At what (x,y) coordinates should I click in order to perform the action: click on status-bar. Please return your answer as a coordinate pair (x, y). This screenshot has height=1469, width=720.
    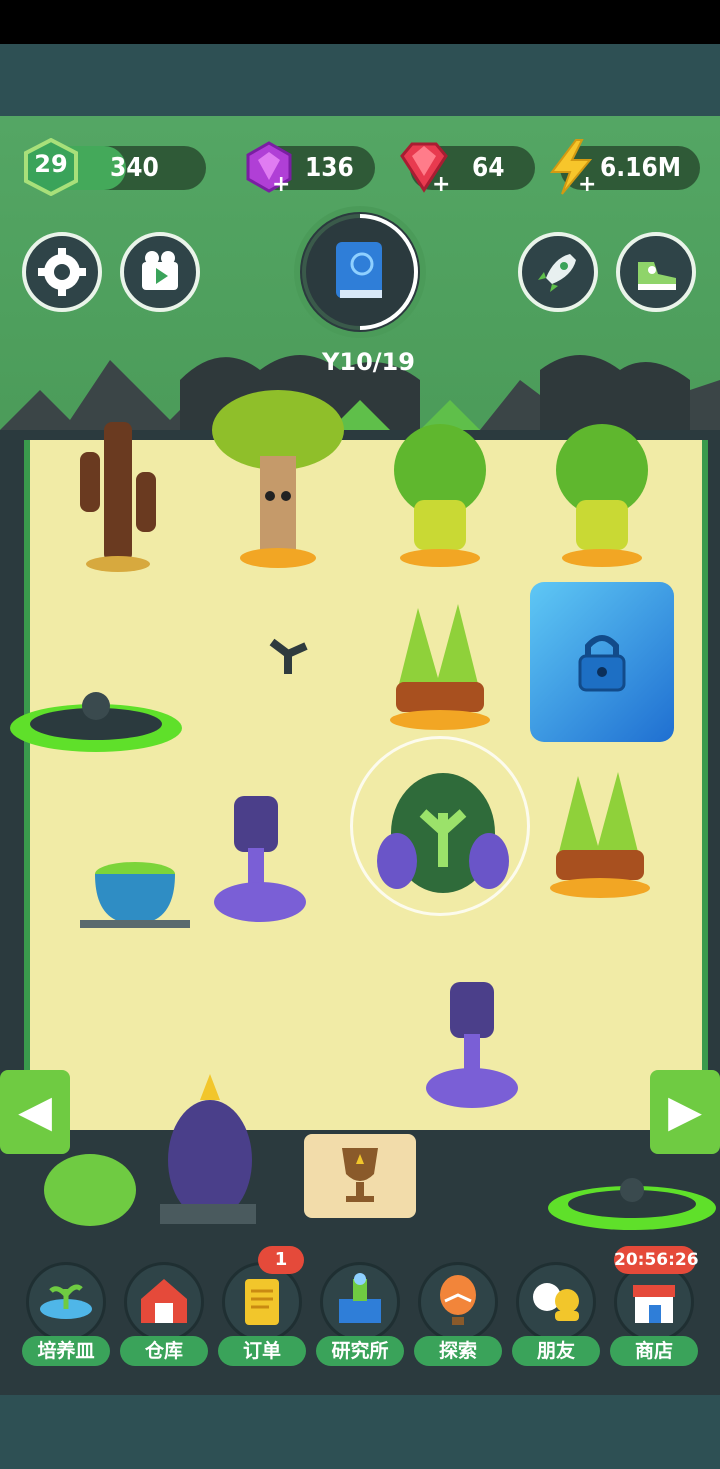
    Looking at the image, I should click on (360, 22).